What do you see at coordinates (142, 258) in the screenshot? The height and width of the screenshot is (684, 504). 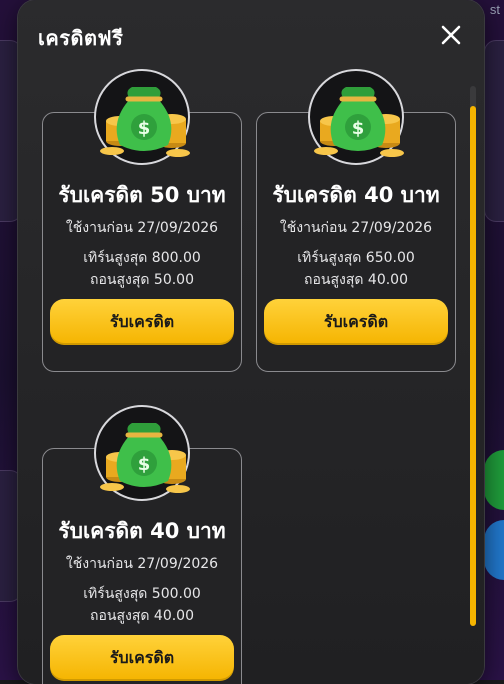 I see `card-max-turnover: เทิร์นสูงสุด 800.00` at bounding box center [142, 258].